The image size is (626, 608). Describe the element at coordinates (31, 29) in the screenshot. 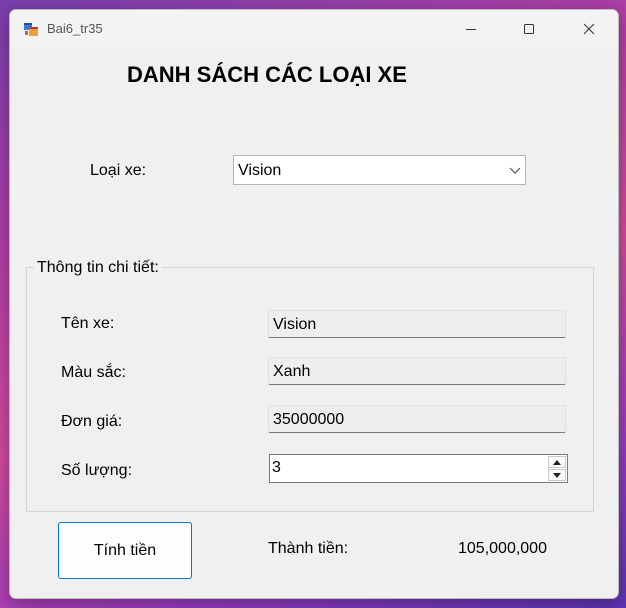

I see `winforms-app-icon` at that location.